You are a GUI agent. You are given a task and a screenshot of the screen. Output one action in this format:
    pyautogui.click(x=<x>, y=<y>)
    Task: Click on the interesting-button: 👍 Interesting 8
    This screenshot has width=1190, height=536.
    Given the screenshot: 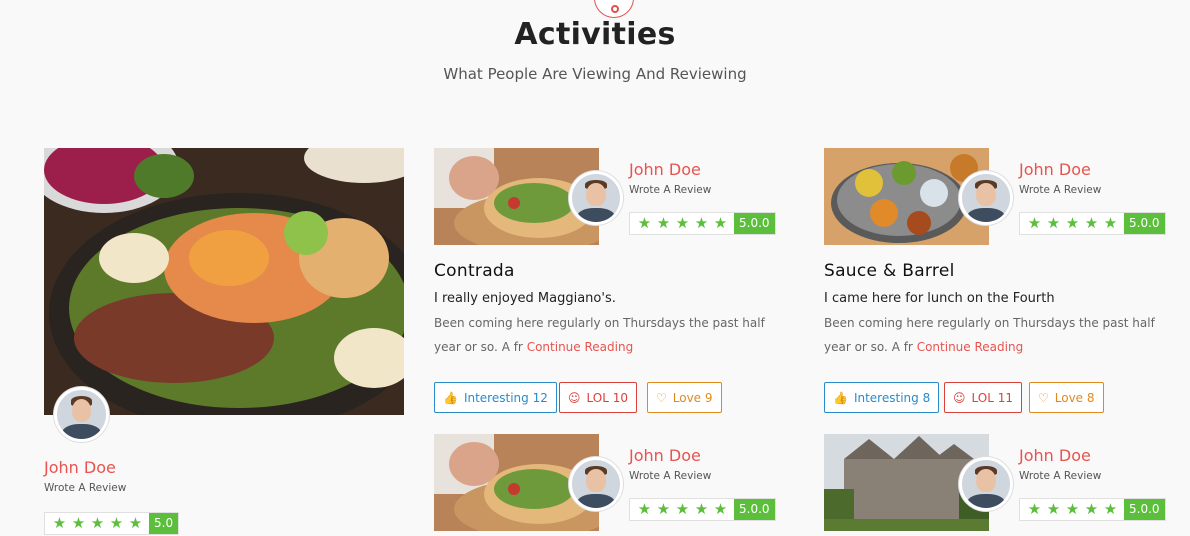 What is the action you would take?
    pyautogui.click(x=882, y=397)
    